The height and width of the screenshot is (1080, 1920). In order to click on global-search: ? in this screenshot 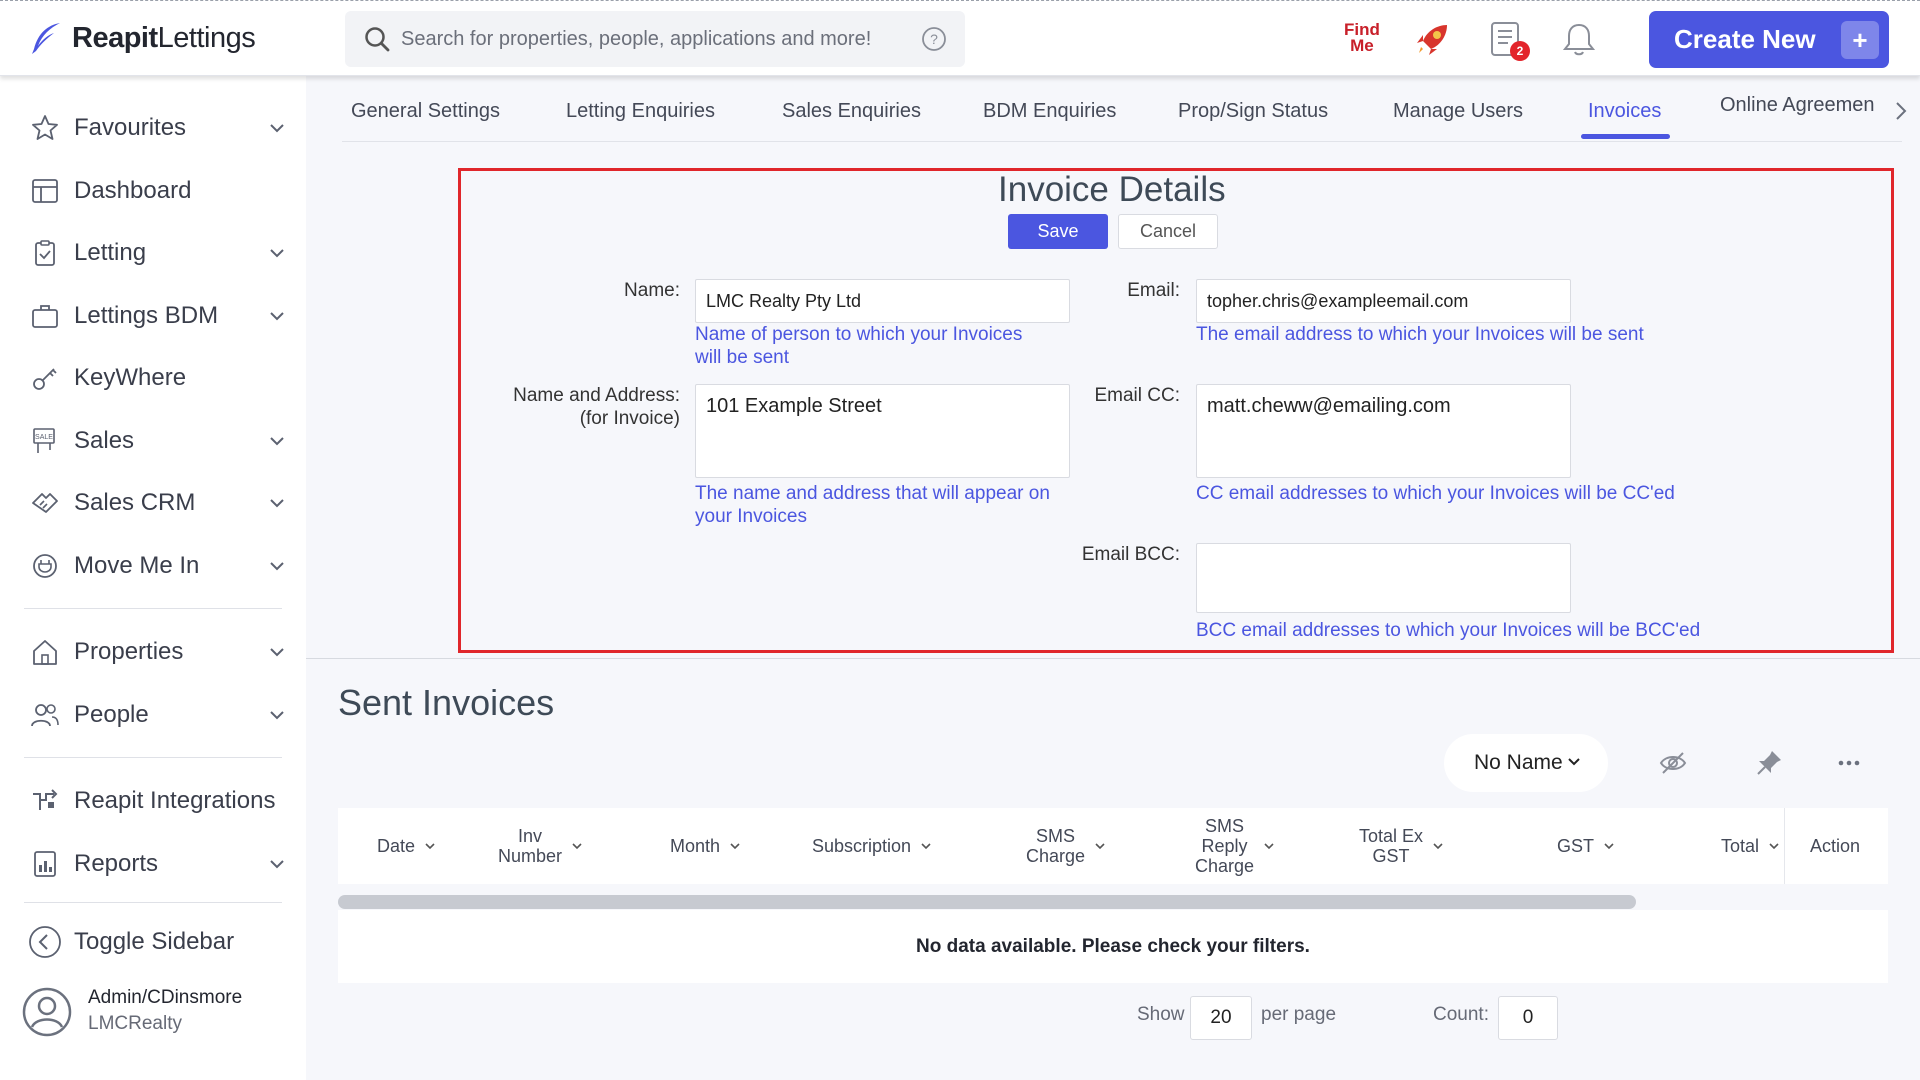, I will do `click(655, 39)`.